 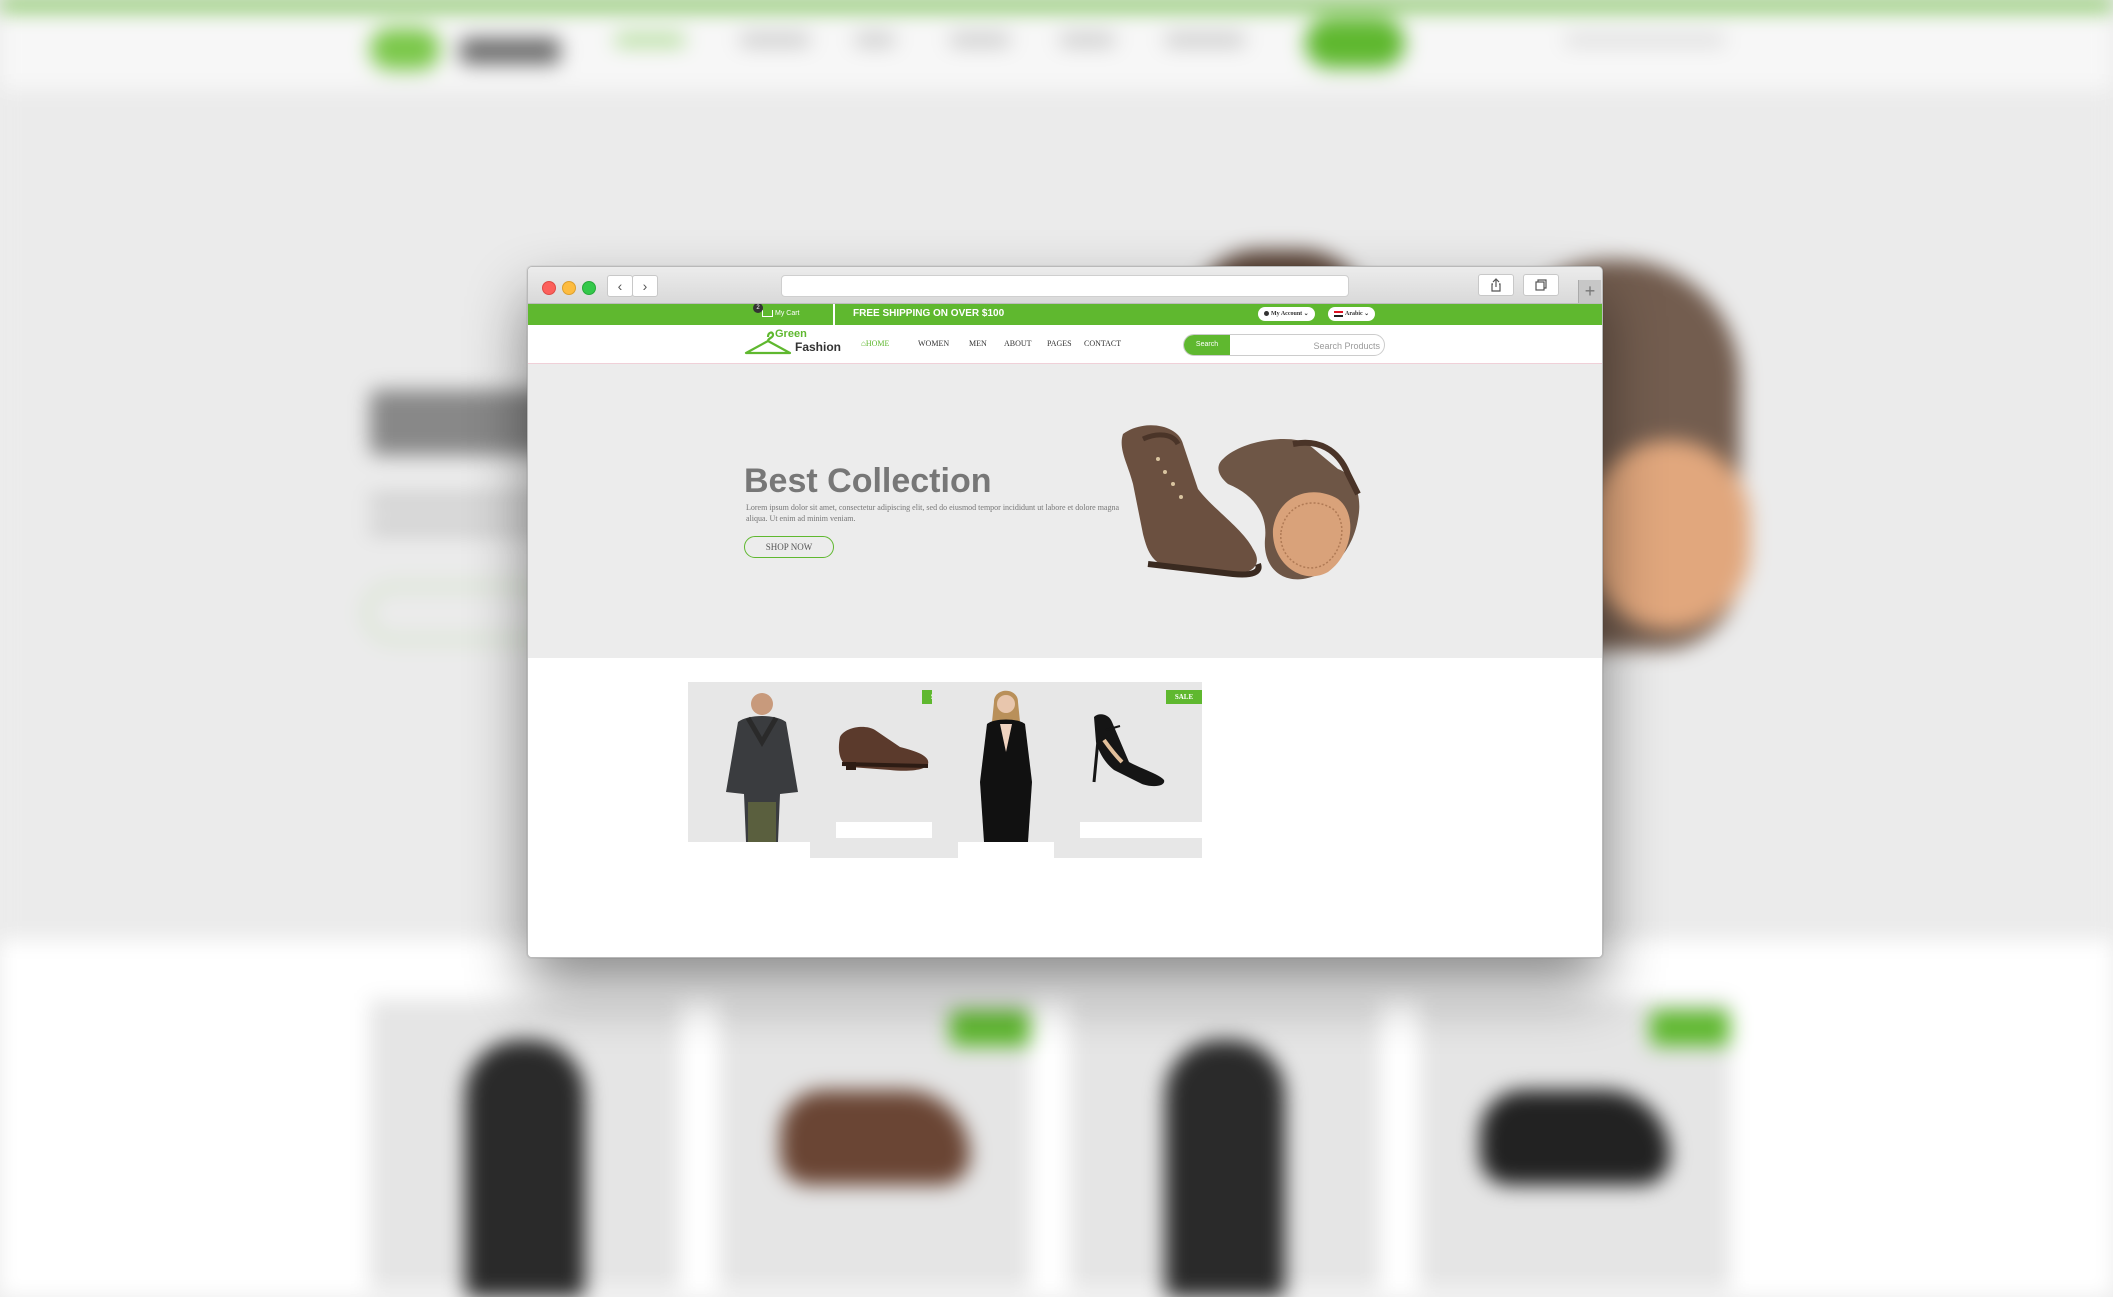 I want to click on language-label: Arabic, so click(x=1354, y=314).